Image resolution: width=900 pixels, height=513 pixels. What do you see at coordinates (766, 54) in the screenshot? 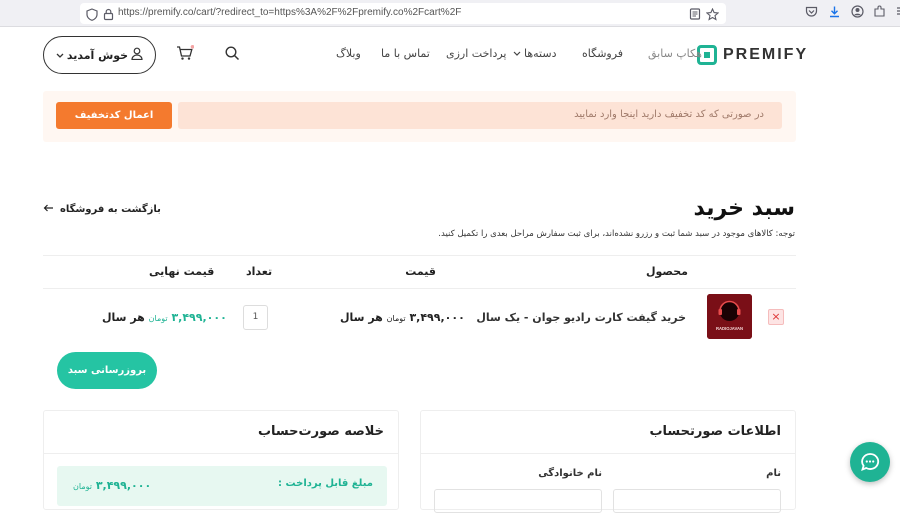
I see `logo-text: PREMIFY` at bounding box center [766, 54].